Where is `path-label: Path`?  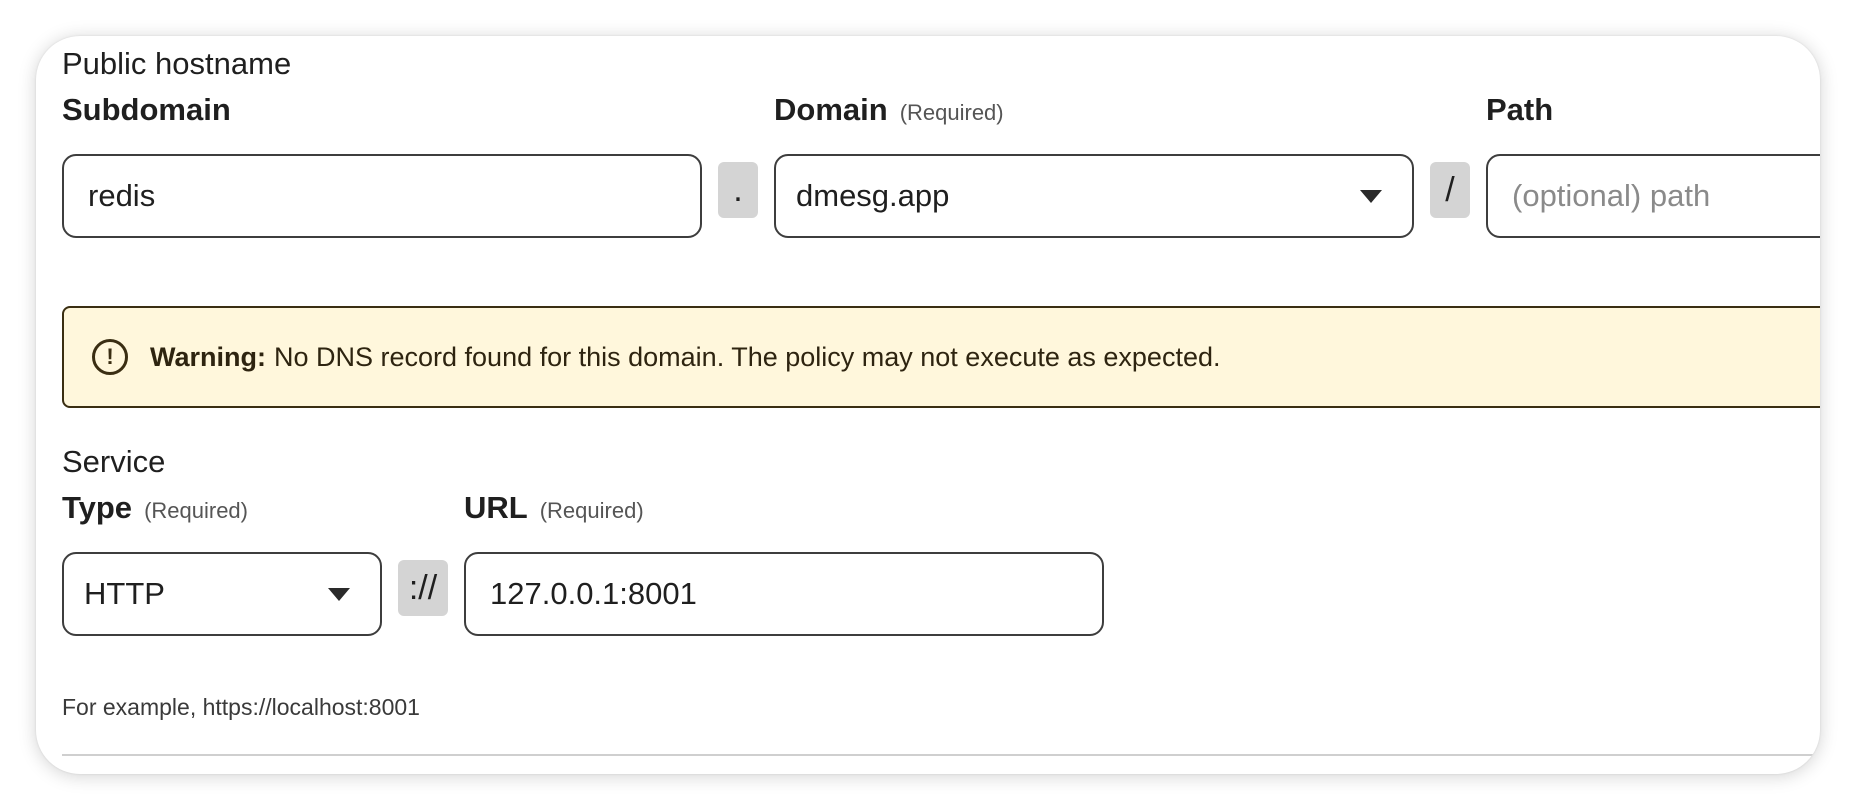 path-label: Path is located at coordinates (1520, 109).